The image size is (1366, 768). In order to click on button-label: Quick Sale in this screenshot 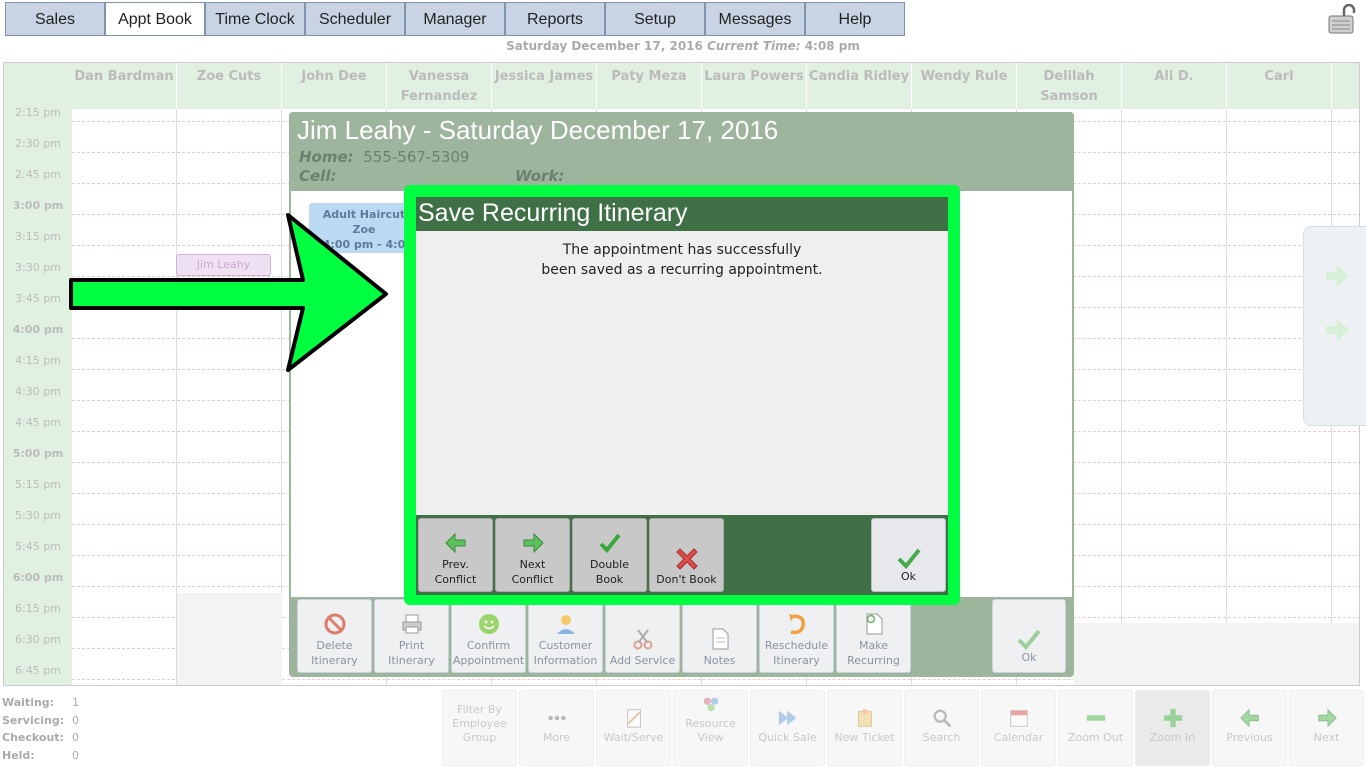, I will do `click(787, 737)`.